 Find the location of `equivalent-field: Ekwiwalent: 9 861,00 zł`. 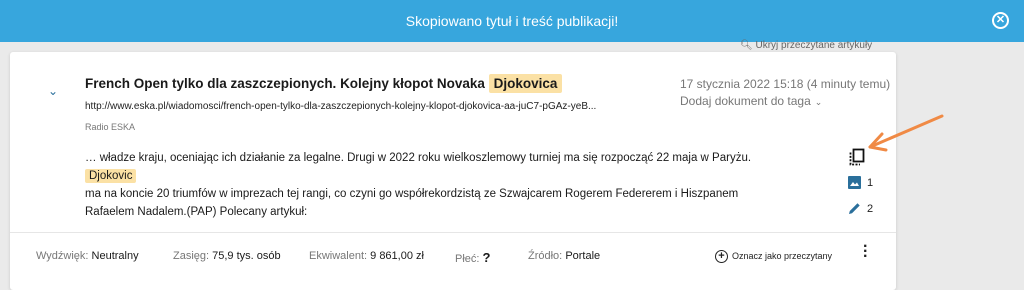

equivalent-field: Ekwiwalent: 9 861,00 zł is located at coordinates (366, 256).